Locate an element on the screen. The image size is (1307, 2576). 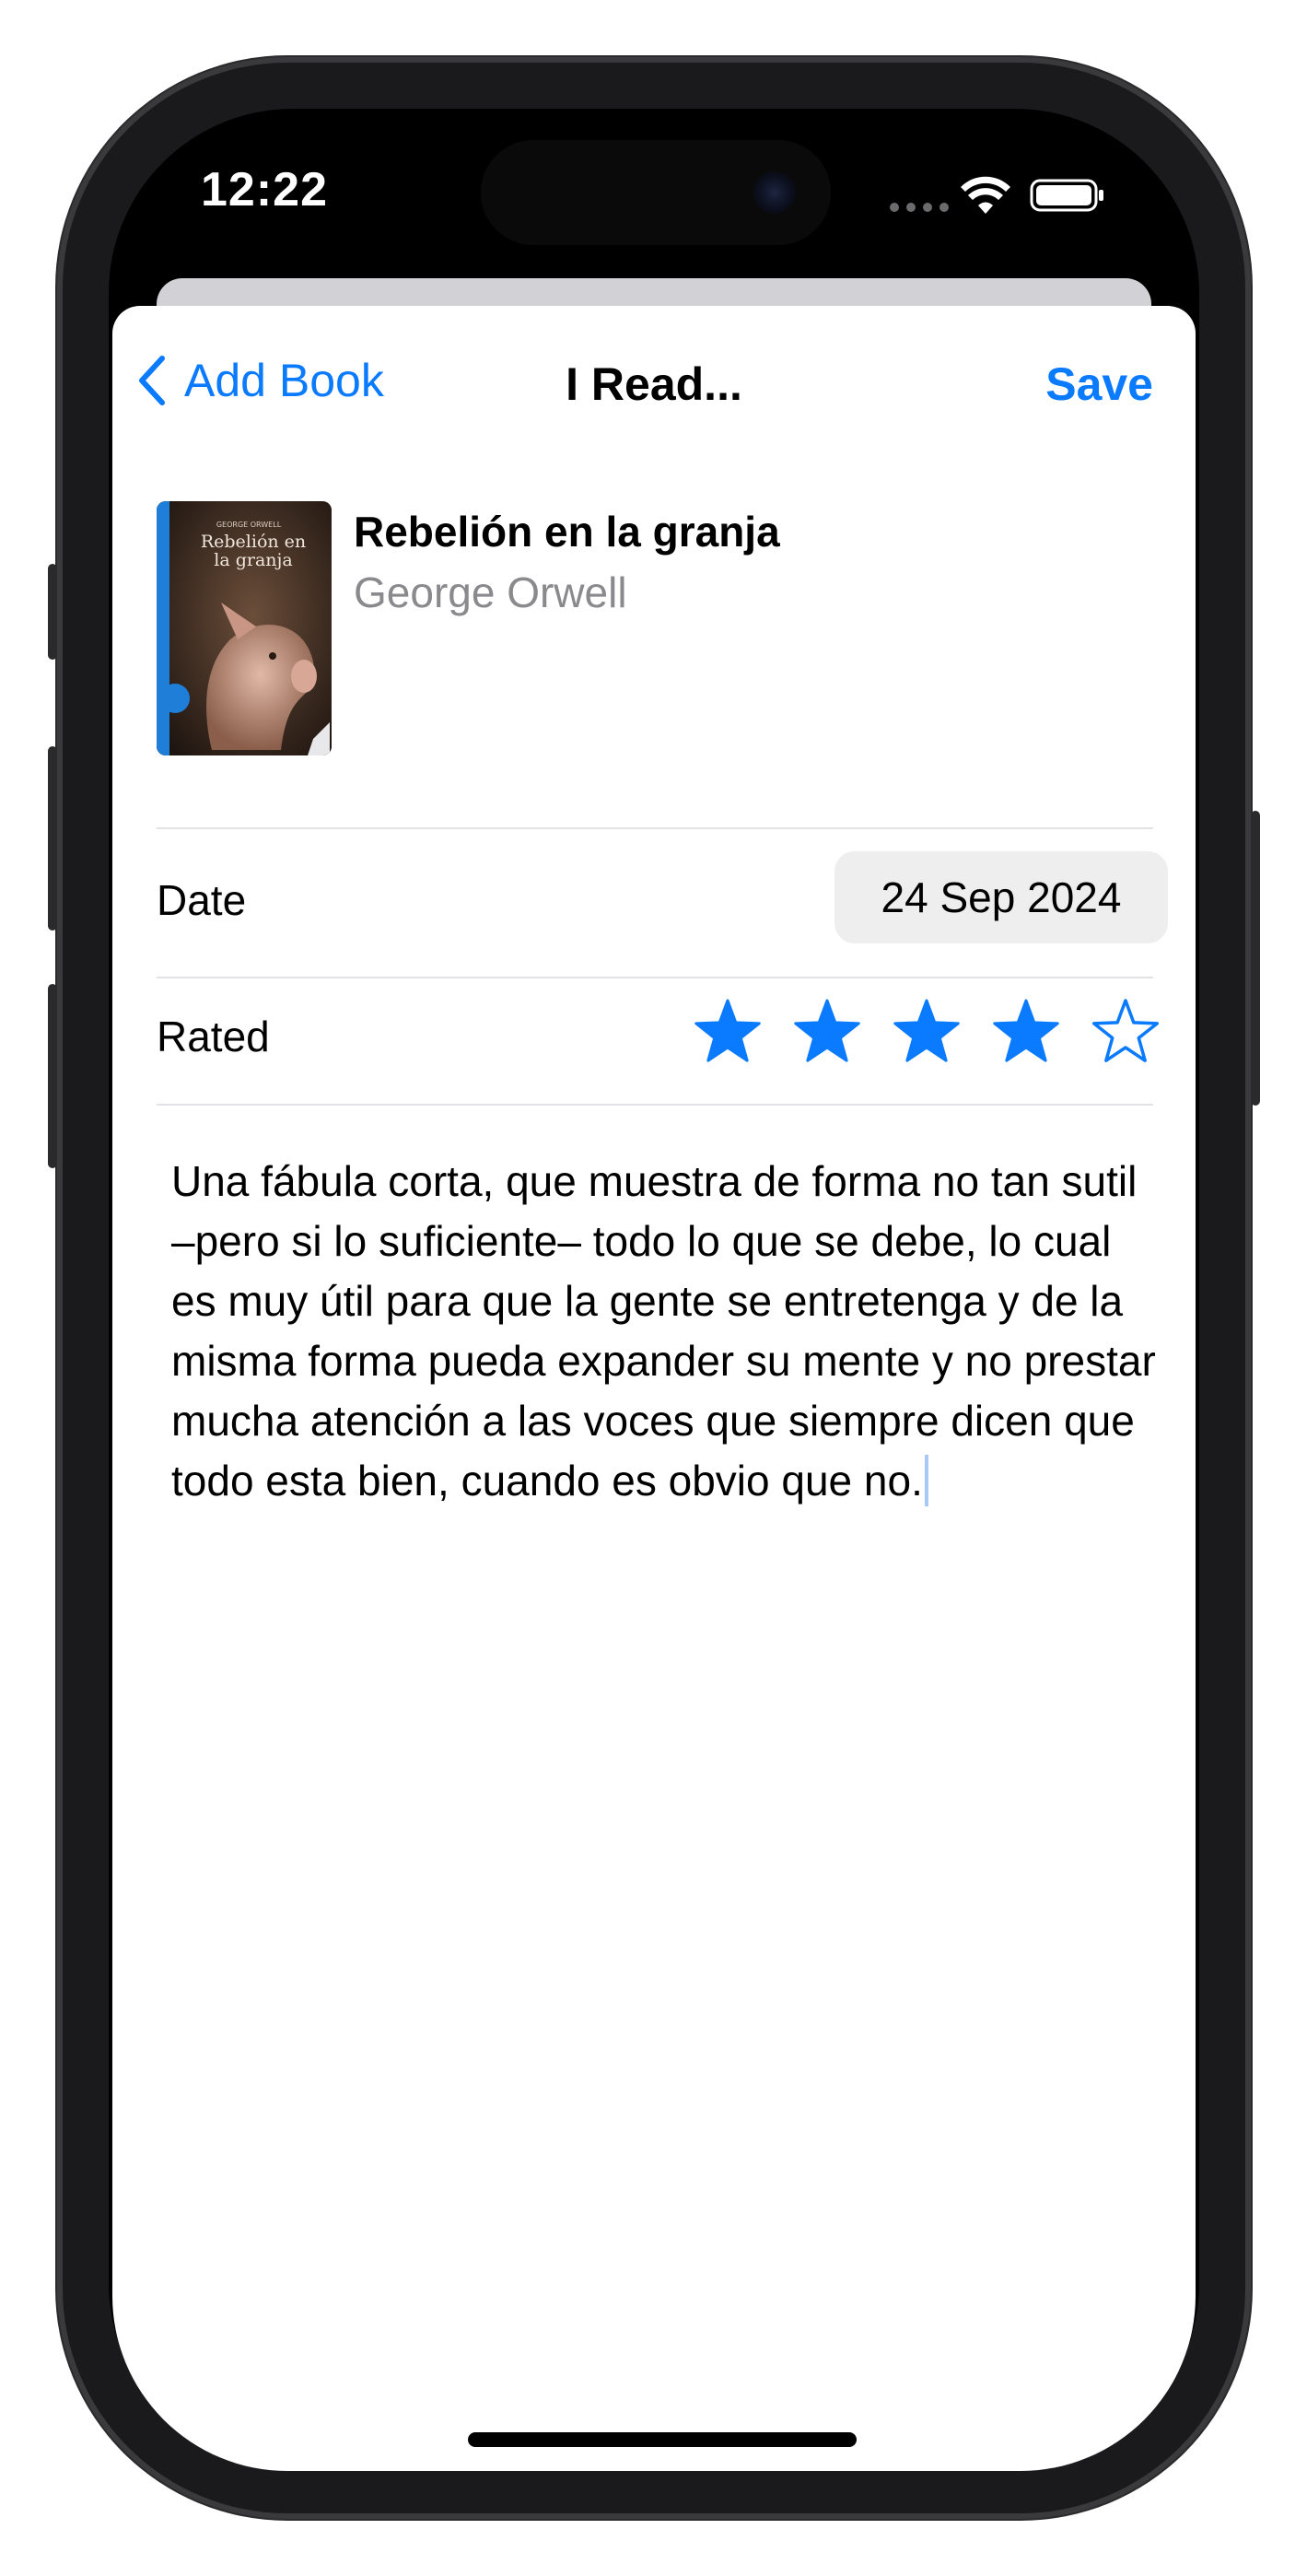
book-author: George Orwell is located at coordinates (491, 592).